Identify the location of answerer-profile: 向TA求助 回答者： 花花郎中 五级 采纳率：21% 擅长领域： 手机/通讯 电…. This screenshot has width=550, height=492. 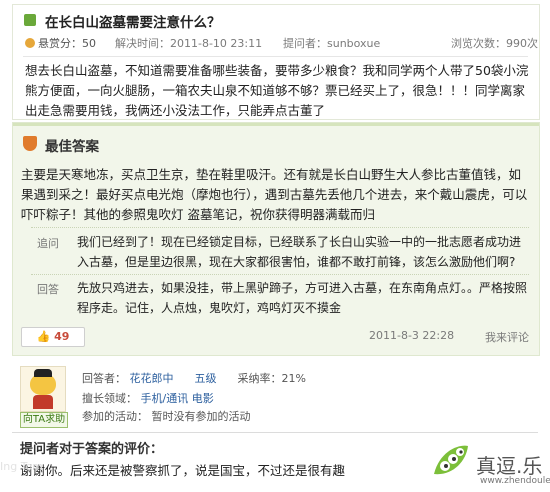
(275, 394).